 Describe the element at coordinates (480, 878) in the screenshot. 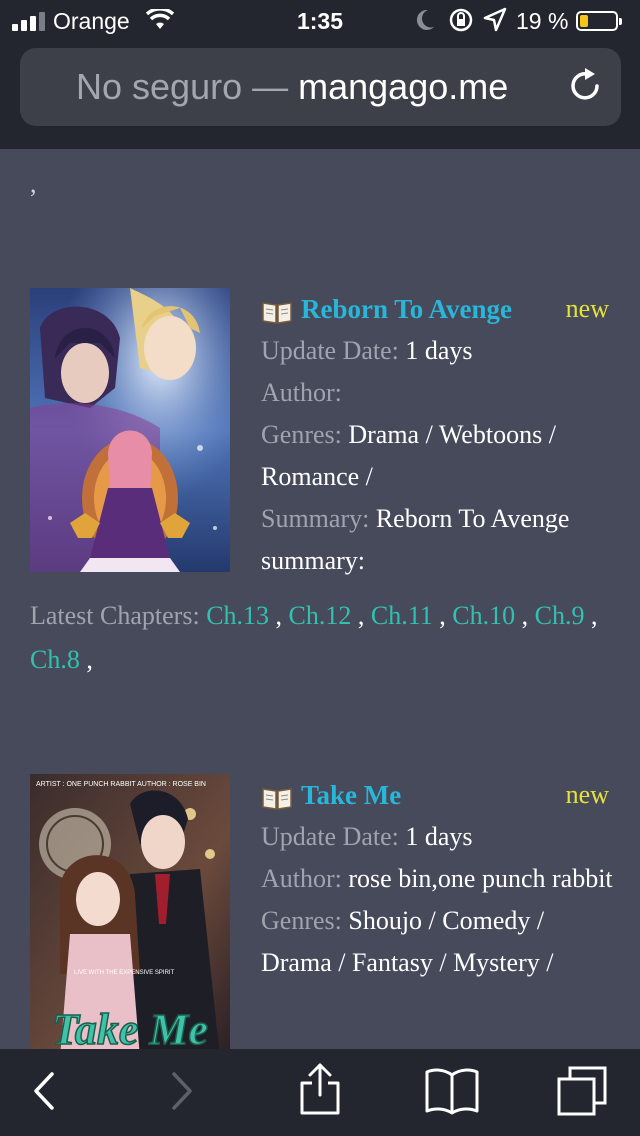

I see `author-value: rose bin,one punch rabbit` at that location.